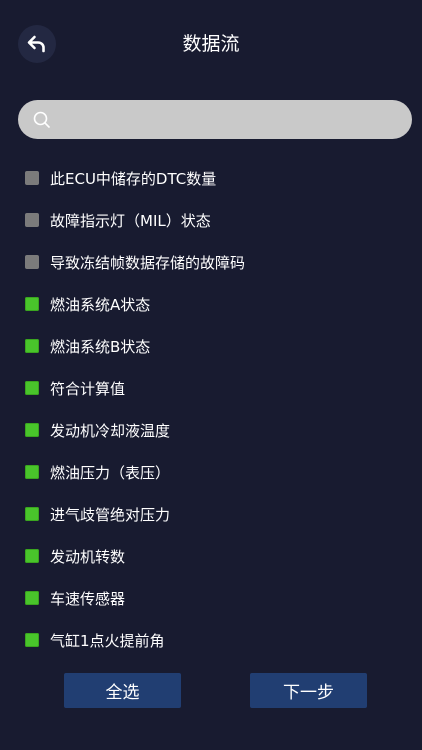 Image resolution: width=422 pixels, height=750 pixels. What do you see at coordinates (110, 430) in the screenshot?
I see `item-label: 发动机冷却液温度` at bounding box center [110, 430].